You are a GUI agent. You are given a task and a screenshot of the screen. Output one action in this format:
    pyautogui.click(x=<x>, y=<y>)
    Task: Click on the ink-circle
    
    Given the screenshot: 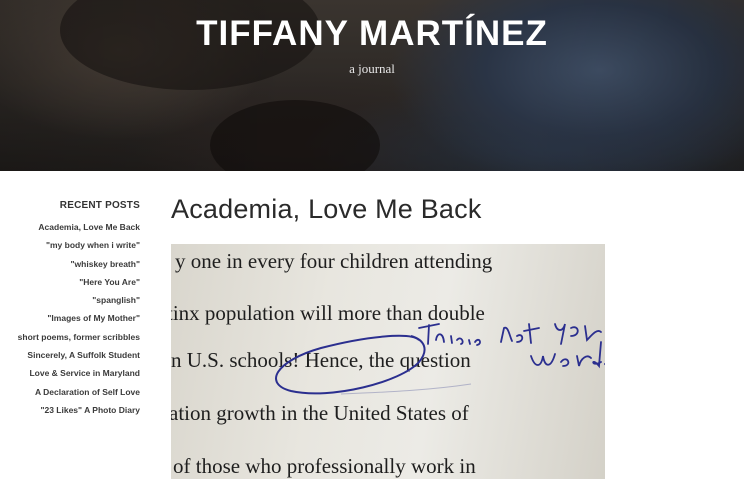 What is the action you would take?
    pyautogui.click(x=350, y=364)
    